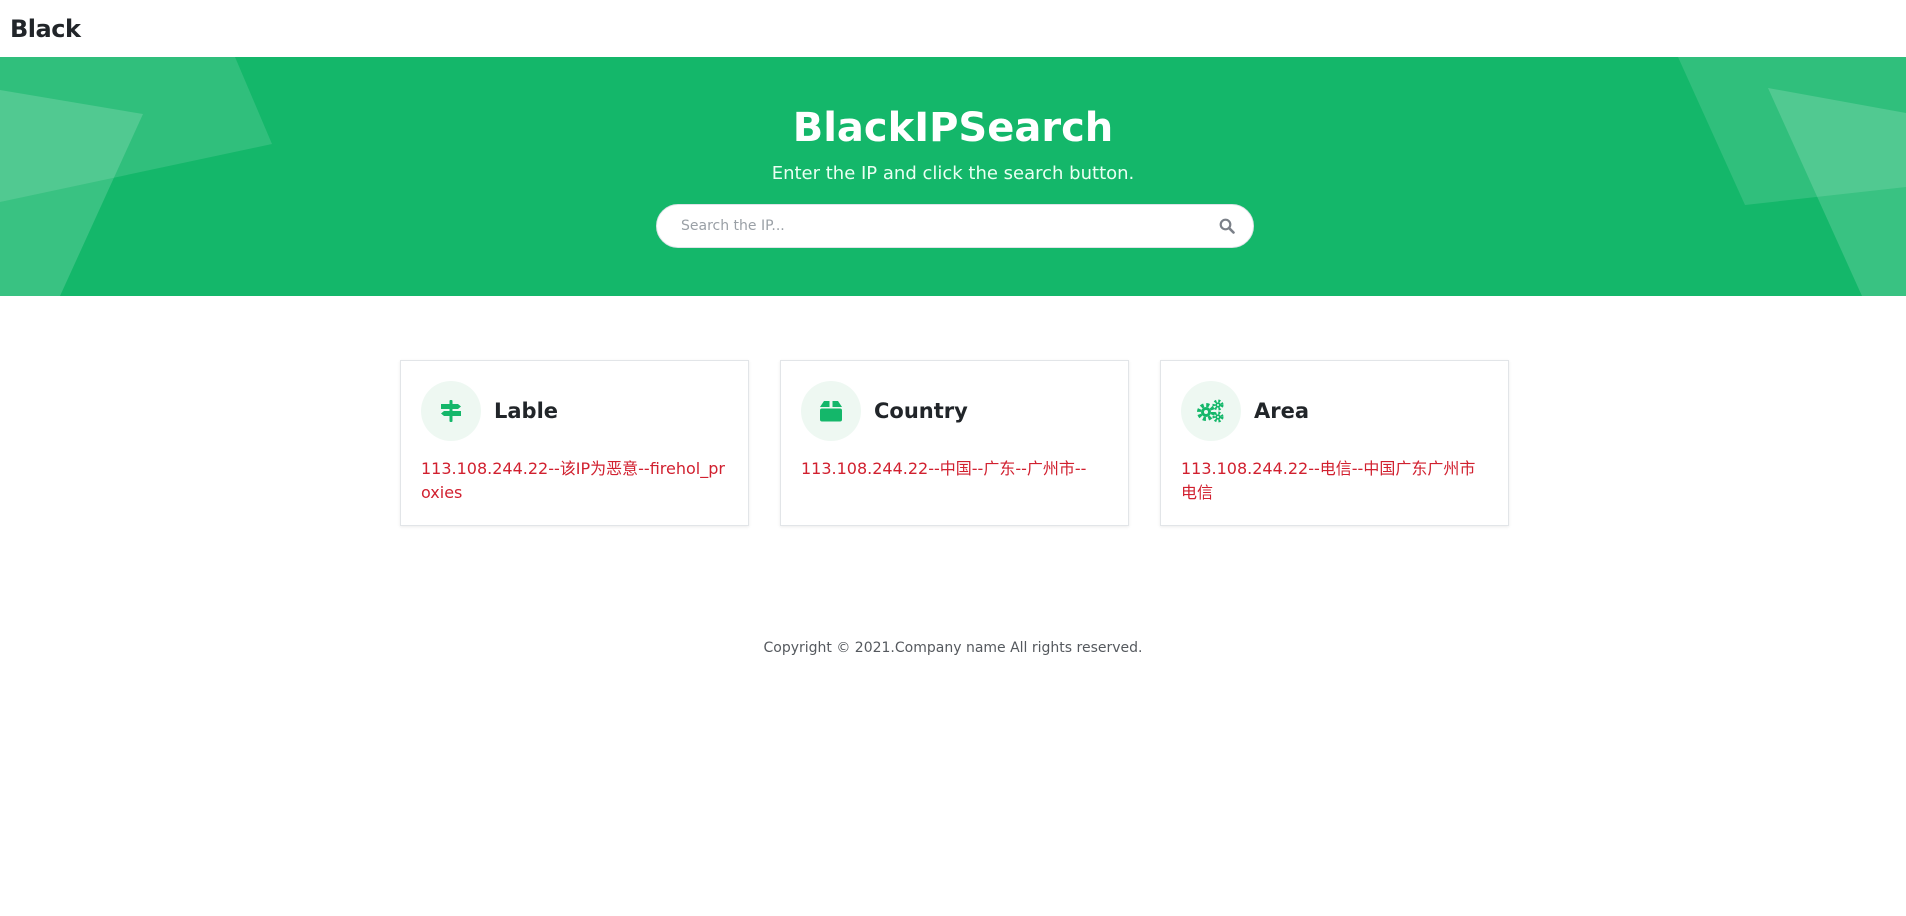 The image size is (1906, 916). Describe the element at coordinates (451, 411) in the screenshot. I see `signpost-icon` at that location.